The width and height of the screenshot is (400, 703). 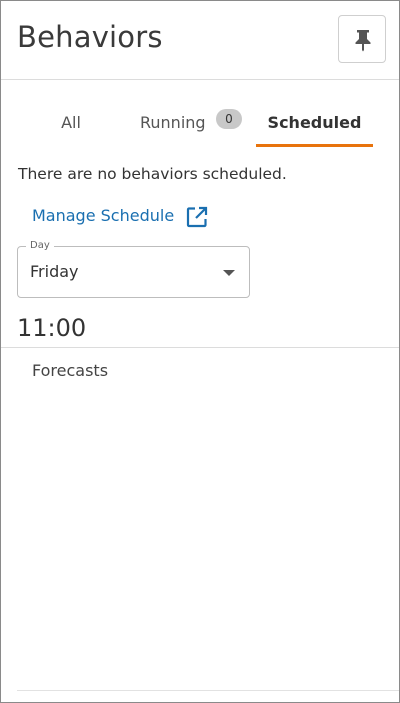 I want to click on manage-schedule-link: Manage Schedule, so click(x=120, y=218).